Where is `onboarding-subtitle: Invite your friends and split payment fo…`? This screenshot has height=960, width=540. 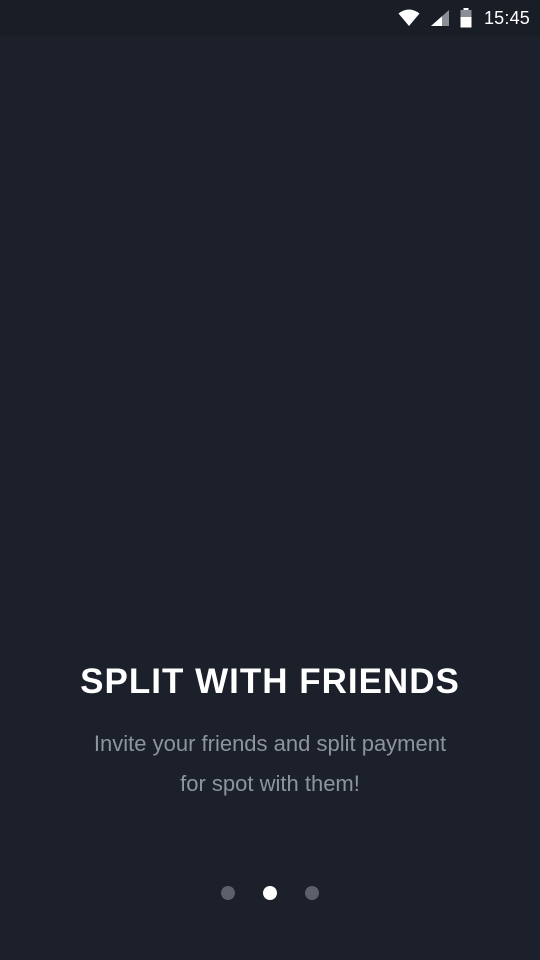
onboarding-subtitle: Invite your friends and split payment fo… is located at coordinates (270, 764).